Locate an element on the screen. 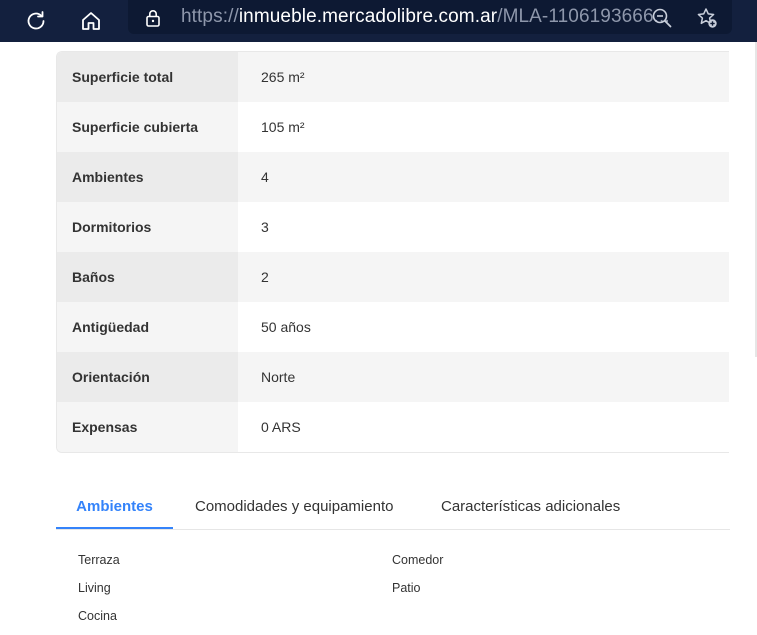  spec-value: 0 ARS is located at coordinates (483, 427).